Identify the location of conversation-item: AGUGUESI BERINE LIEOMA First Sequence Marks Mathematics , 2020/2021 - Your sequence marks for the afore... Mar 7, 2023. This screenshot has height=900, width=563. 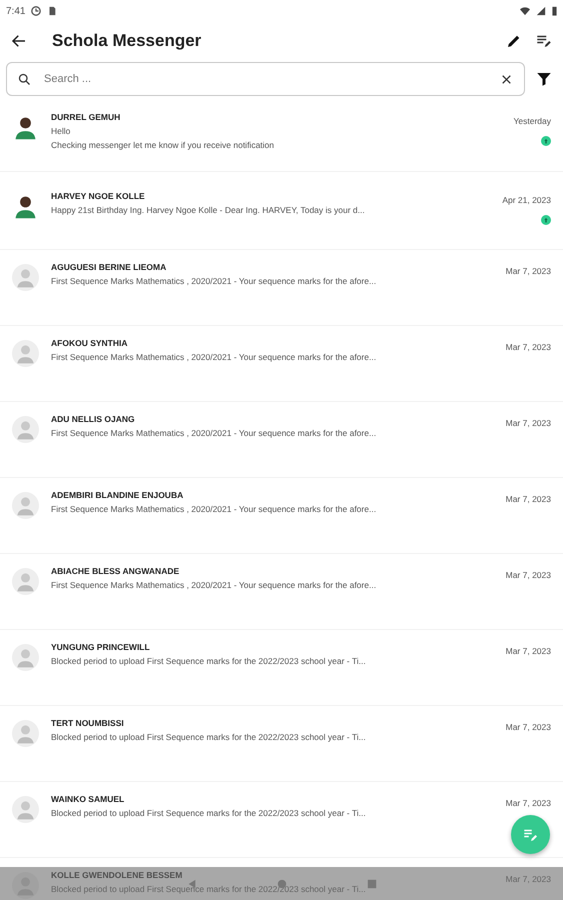
(281, 288).